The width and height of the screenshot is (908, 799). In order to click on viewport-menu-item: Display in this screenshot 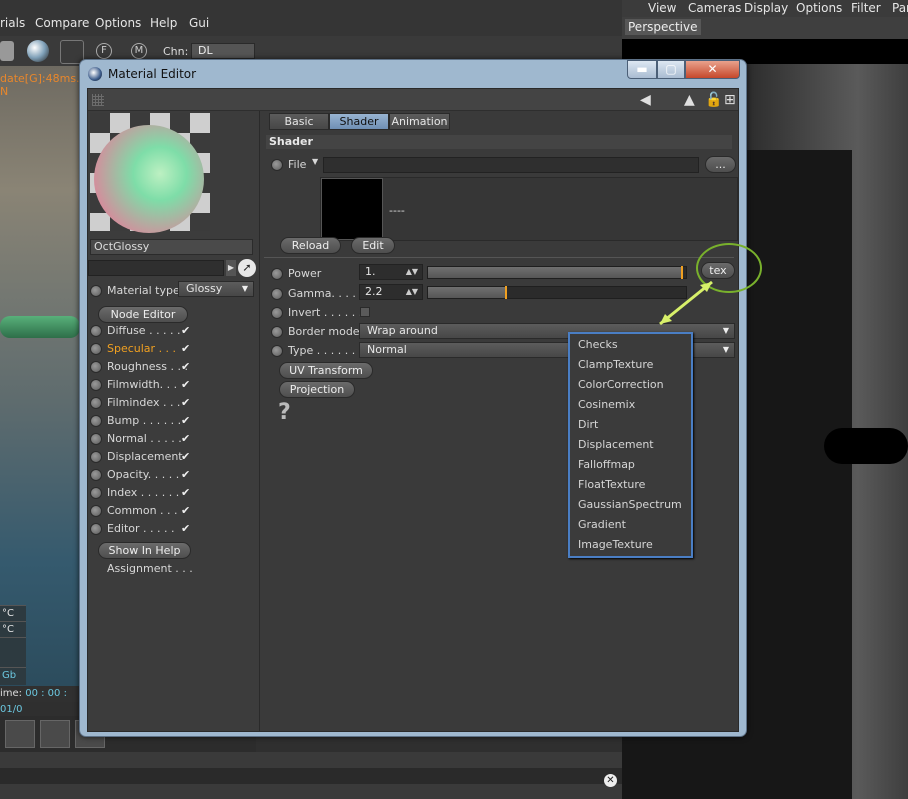, I will do `click(766, 8)`.